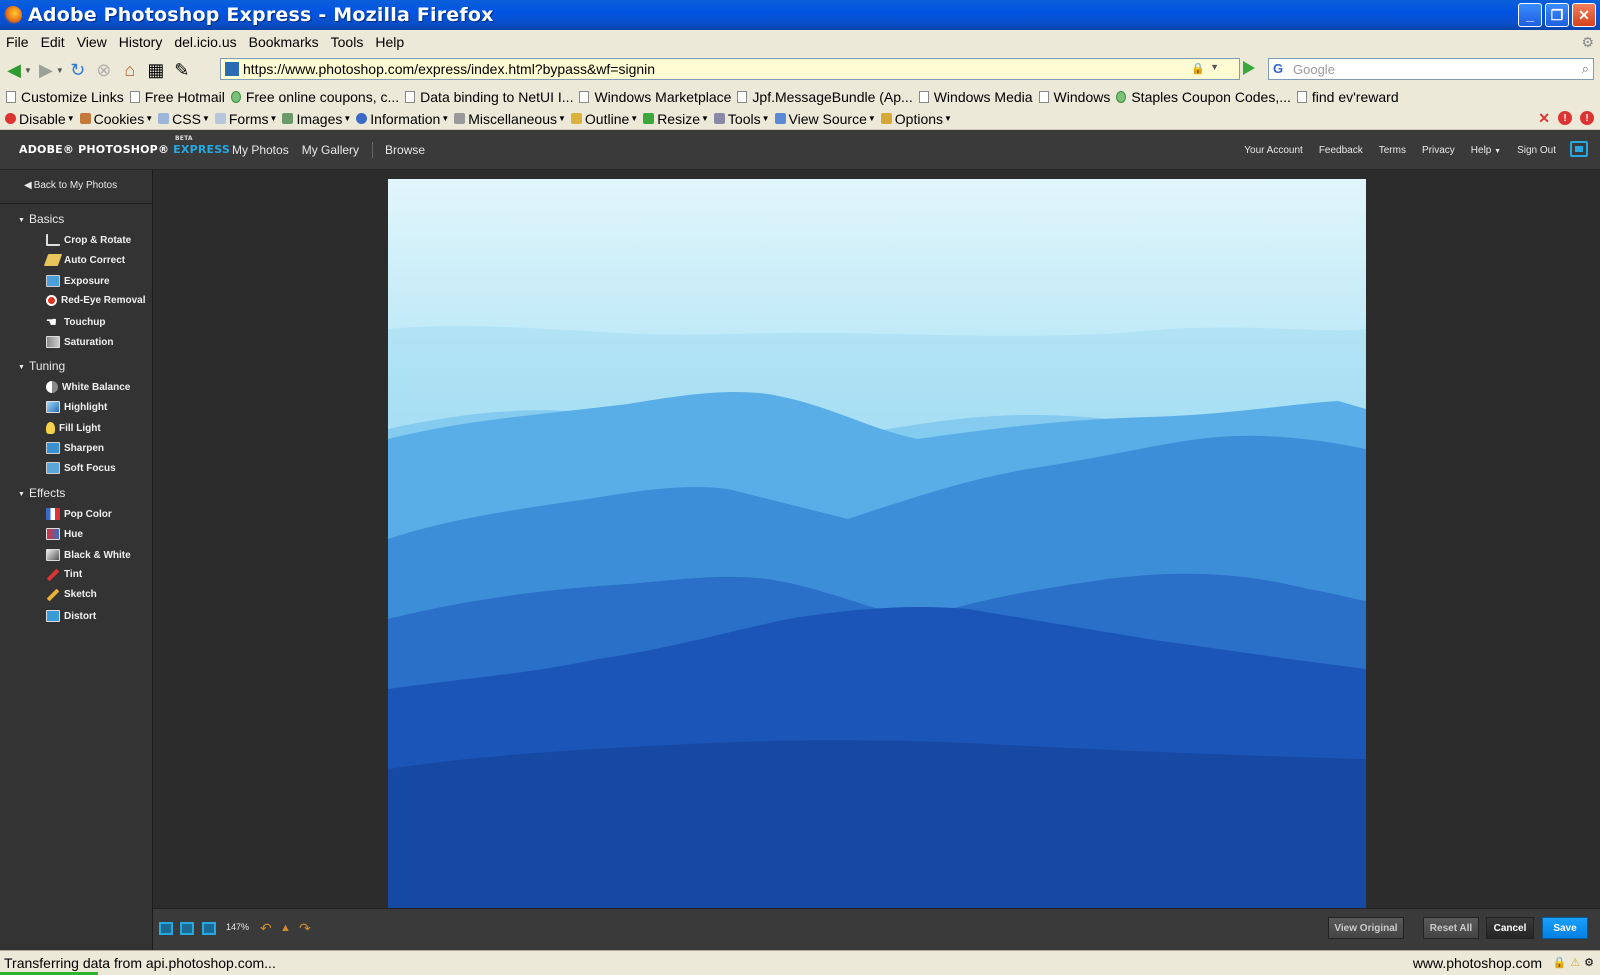 The height and width of the screenshot is (975, 1600). I want to click on url-dropdown-icon: ▼, so click(1214, 67).